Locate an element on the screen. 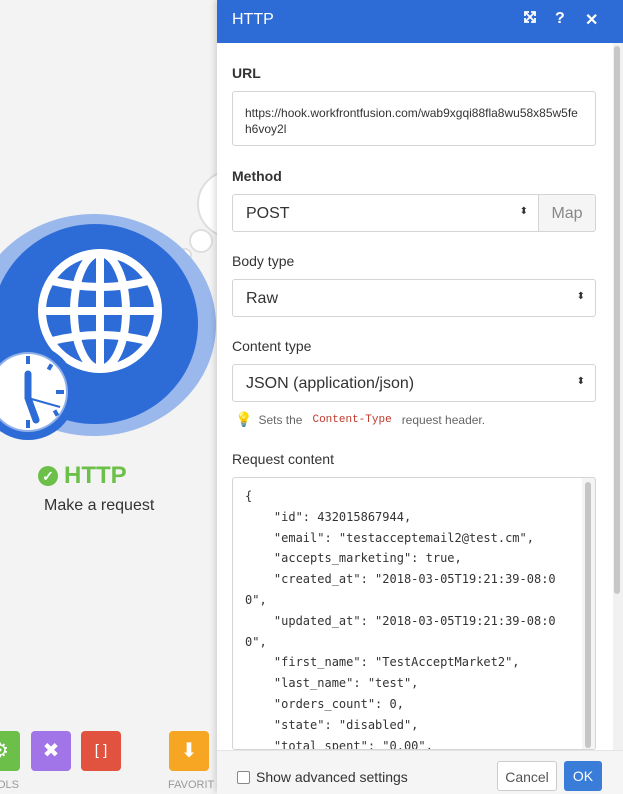  flow-control-button: [ ] is located at coordinates (101, 751).